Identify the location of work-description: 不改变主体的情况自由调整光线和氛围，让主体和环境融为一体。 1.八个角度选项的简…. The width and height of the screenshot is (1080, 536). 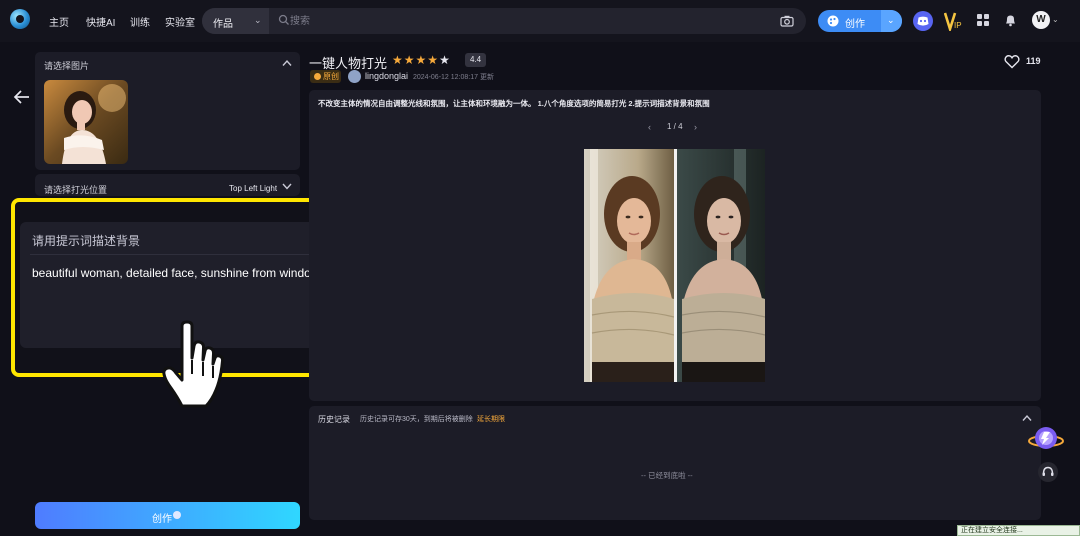
(514, 103).